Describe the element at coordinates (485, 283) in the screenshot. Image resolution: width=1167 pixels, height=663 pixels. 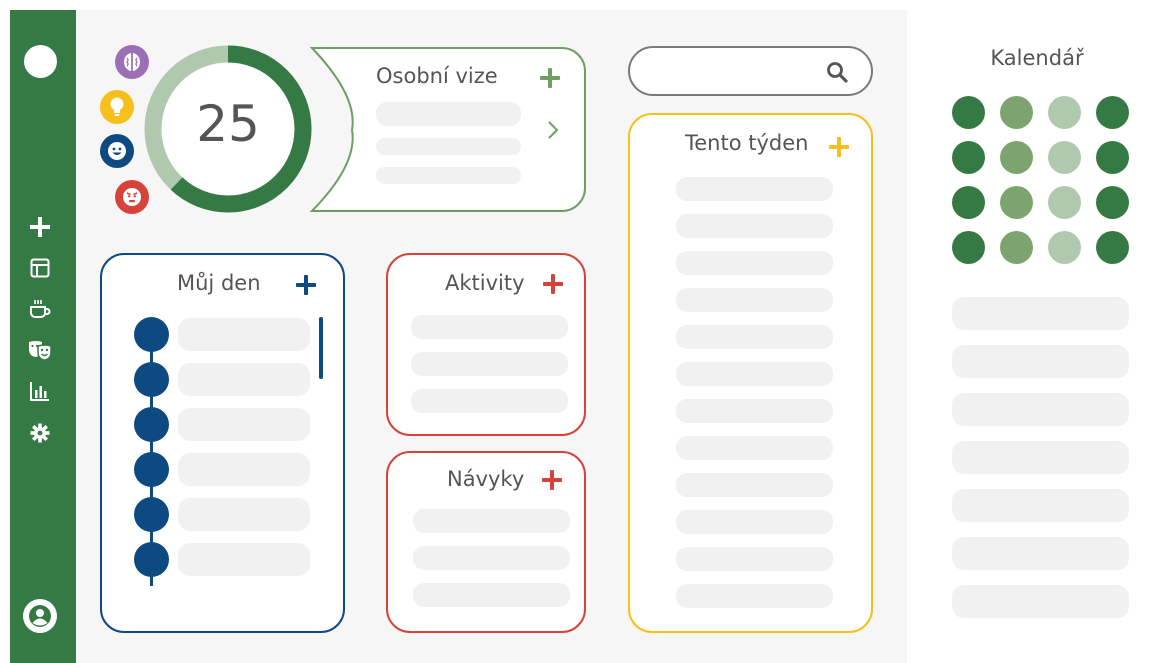
I see `activities-title: Aktivity` at that location.